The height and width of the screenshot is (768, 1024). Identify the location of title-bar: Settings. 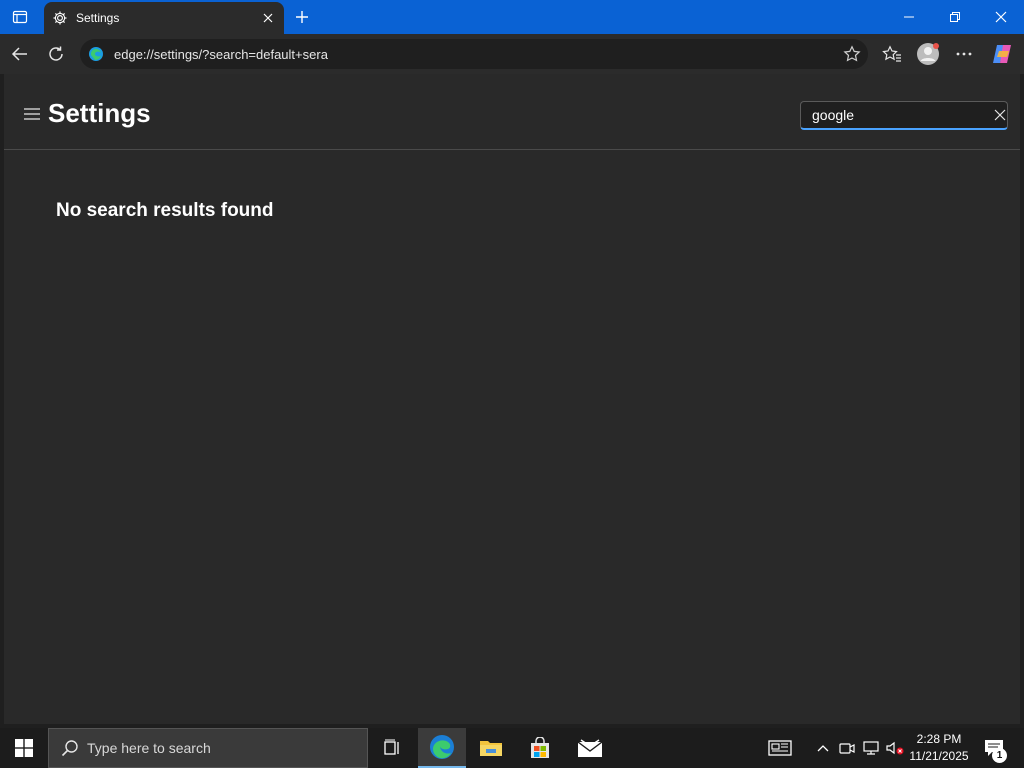
(512, 17).